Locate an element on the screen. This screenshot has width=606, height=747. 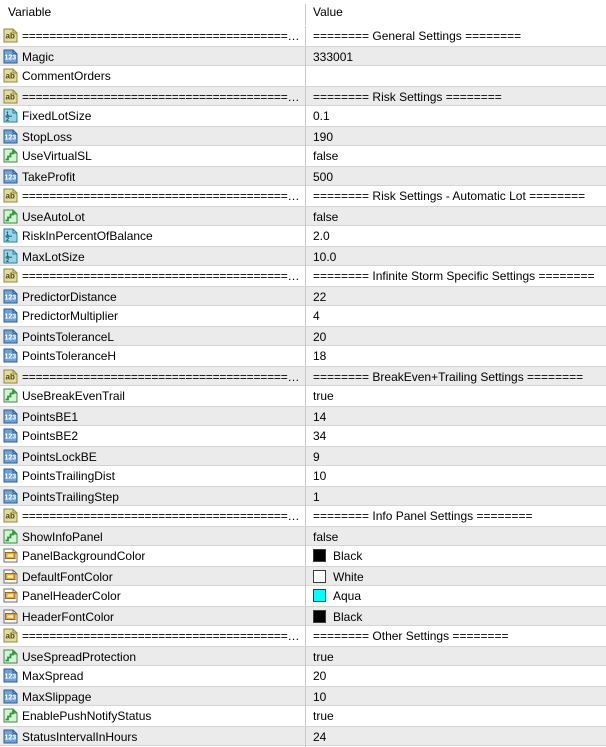
table-row: 123 PointsToleranceL 20 is located at coordinates (303, 336).